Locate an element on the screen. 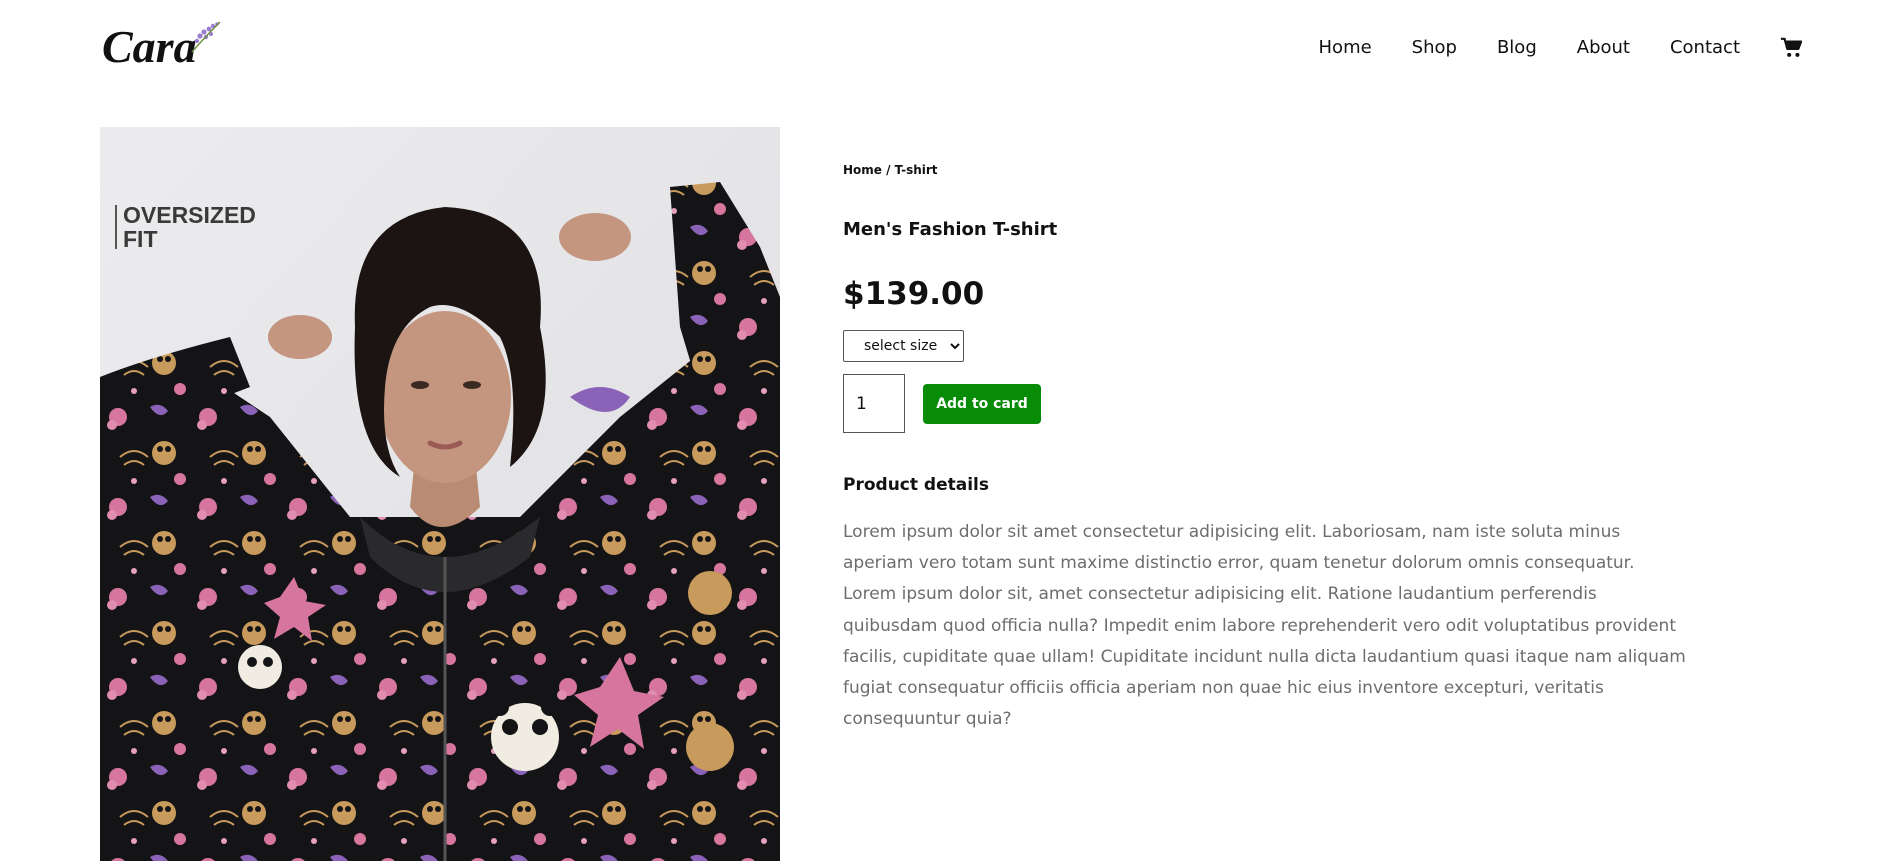 This screenshot has height=861, width=1894. nav-contact: Contact is located at coordinates (1705, 48).